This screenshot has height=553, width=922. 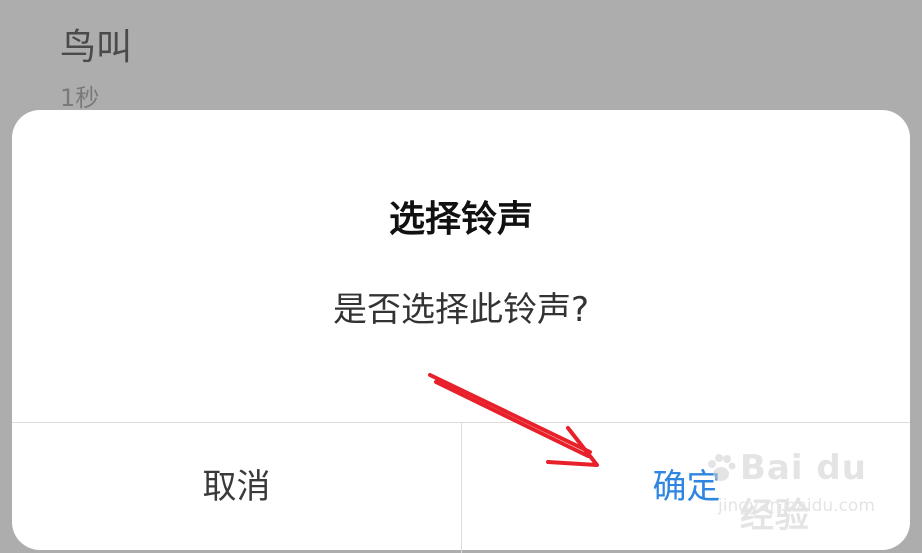 I want to click on cancel-button-label: 取消, so click(x=236, y=487).